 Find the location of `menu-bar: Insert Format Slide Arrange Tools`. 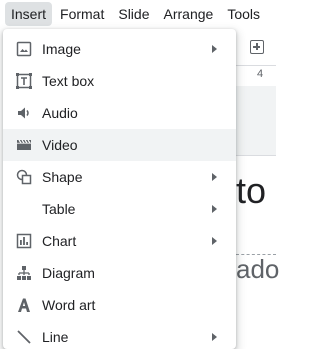

menu-bar: Insert Format Slide Arrange Tools is located at coordinates (138, 14).